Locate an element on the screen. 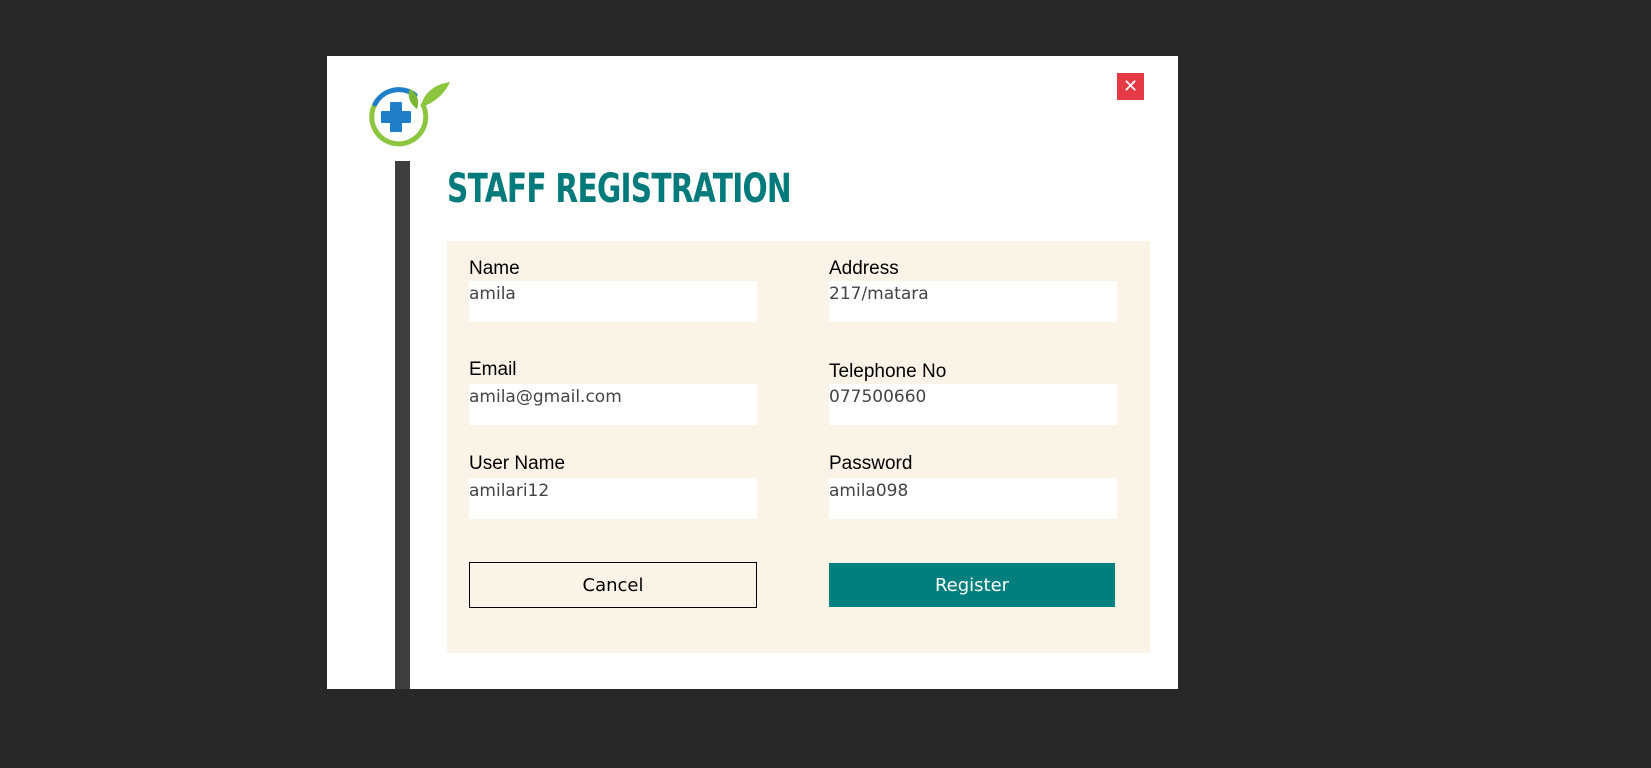 The image size is (1651, 768). password-field: amila098 is located at coordinates (973, 498).